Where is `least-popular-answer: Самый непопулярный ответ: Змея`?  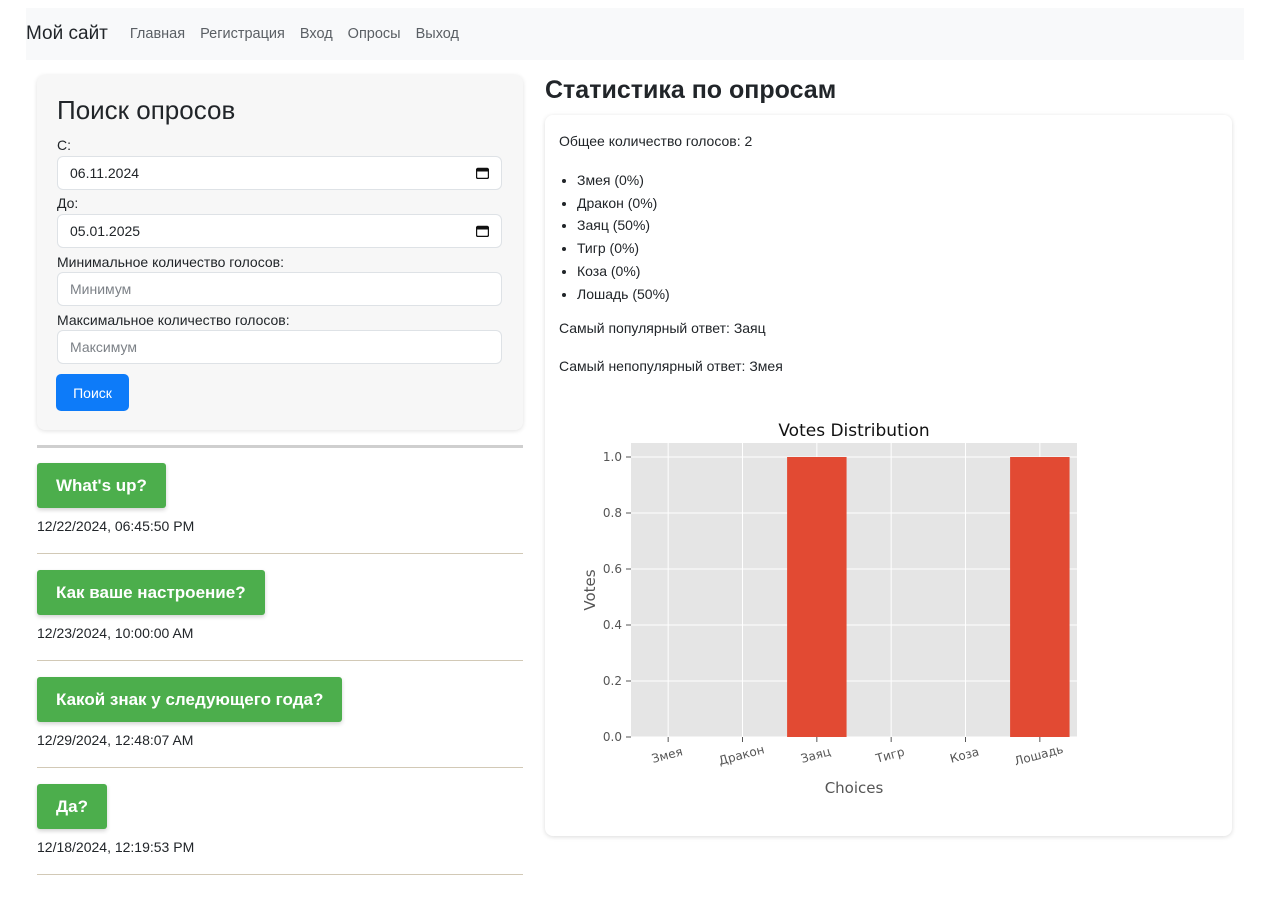 least-popular-answer: Самый непопулярный ответ: Змея is located at coordinates (671, 366).